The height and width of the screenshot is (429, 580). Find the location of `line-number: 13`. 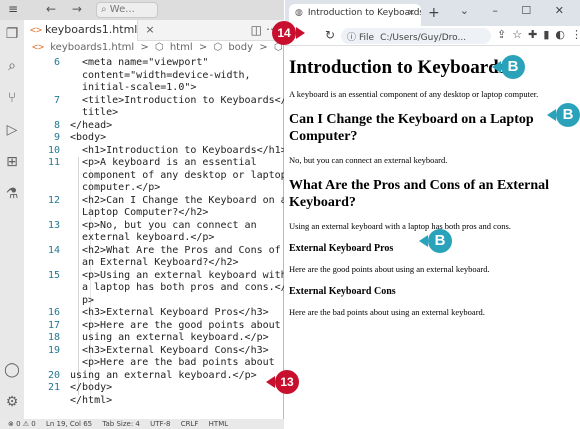

line-number: 13 is located at coordinates (53, 225).